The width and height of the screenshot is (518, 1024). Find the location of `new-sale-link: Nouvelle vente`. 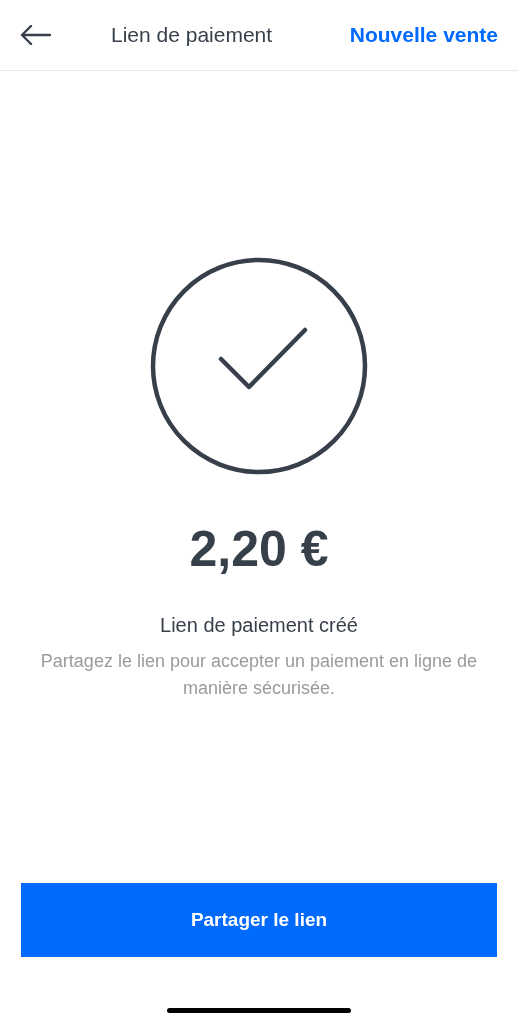

new-sale-link: Nouvelle vente is located at coordinates (423, 35).